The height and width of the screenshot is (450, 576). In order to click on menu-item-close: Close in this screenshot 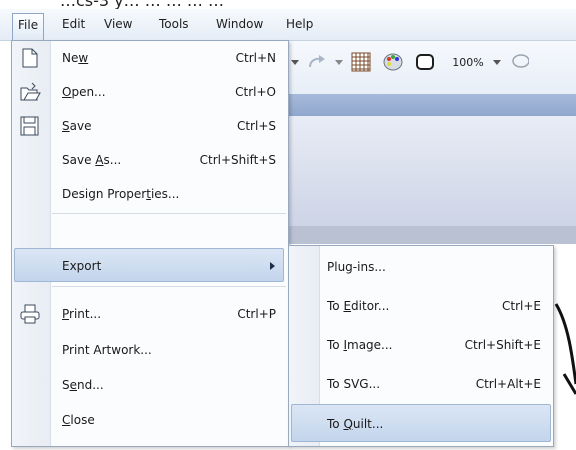, I will do `click(150, 420)`.